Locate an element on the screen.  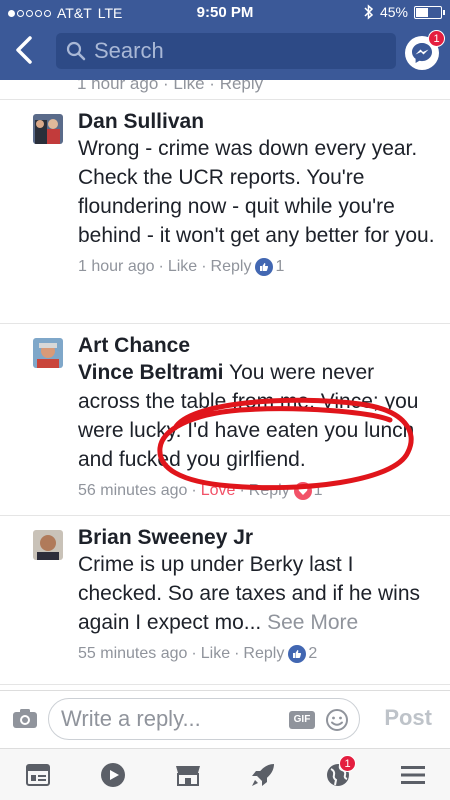
smiley-icon is located at coordinates (337, 720).